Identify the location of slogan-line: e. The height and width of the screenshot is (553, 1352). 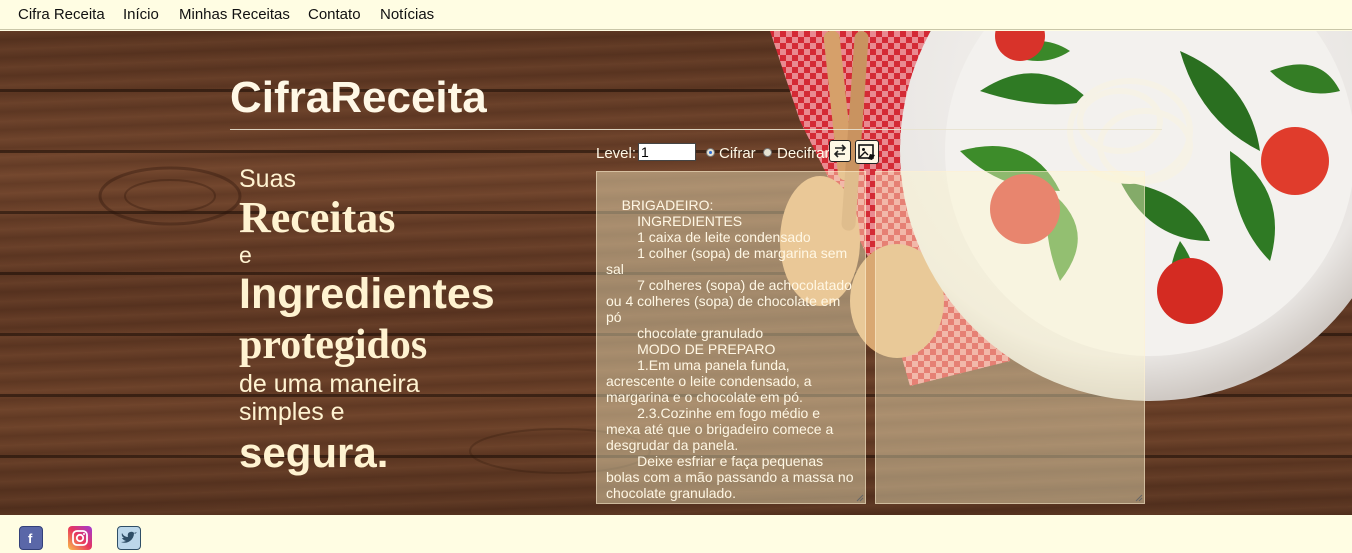
(245, 255).